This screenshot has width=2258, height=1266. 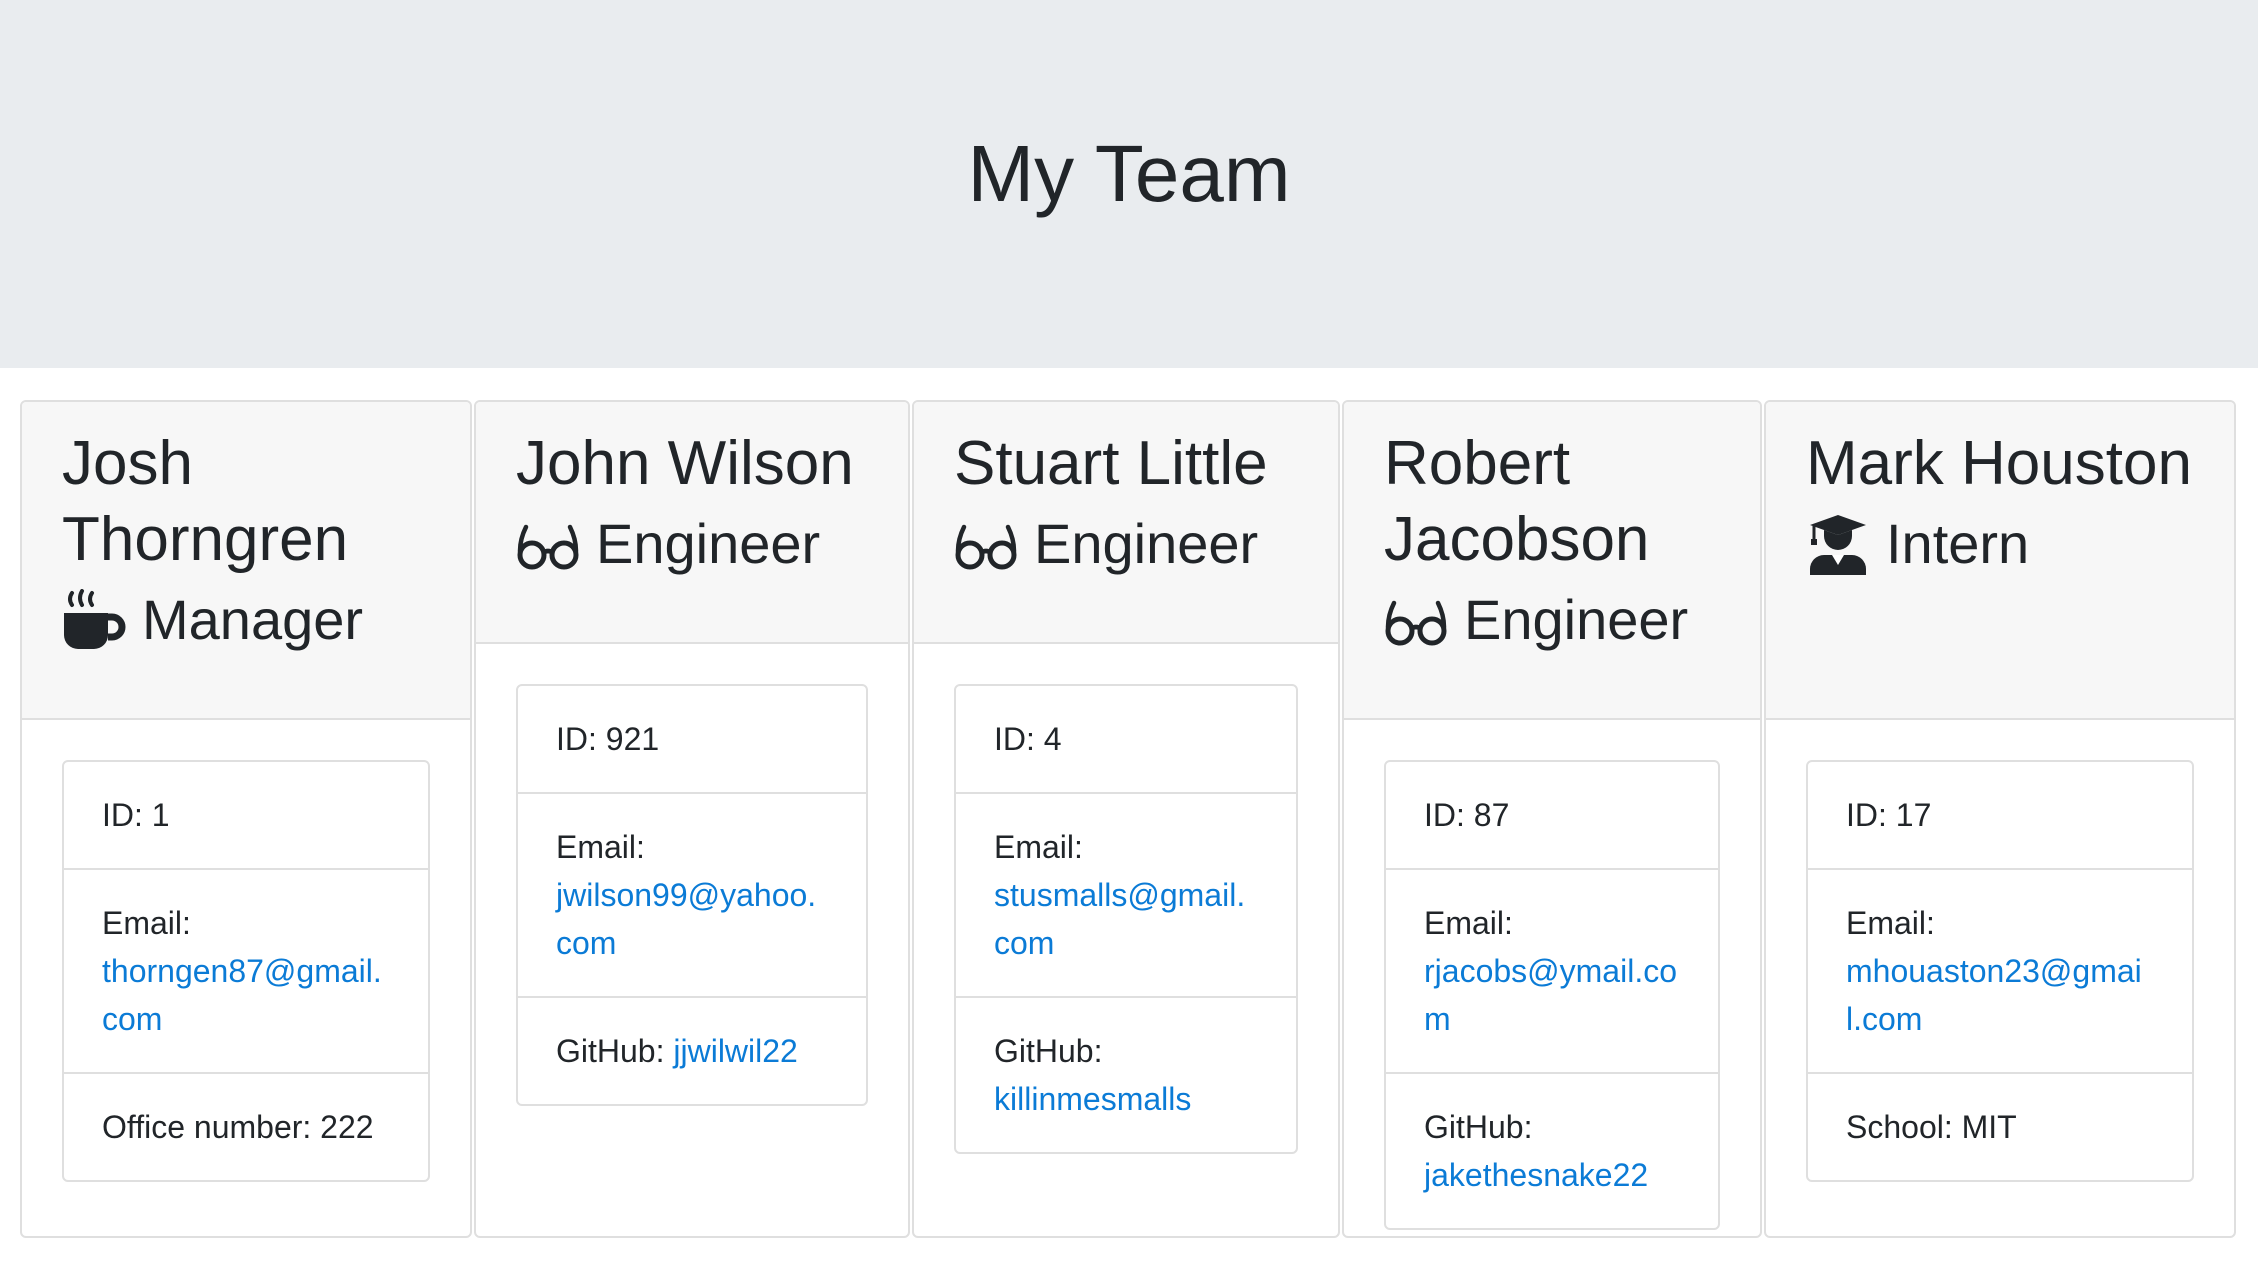 What do you see at coordinates (1931, 1127) in the screenshot?
I see `employee-school: School: MIT` at bounding box center [1931, 1127].